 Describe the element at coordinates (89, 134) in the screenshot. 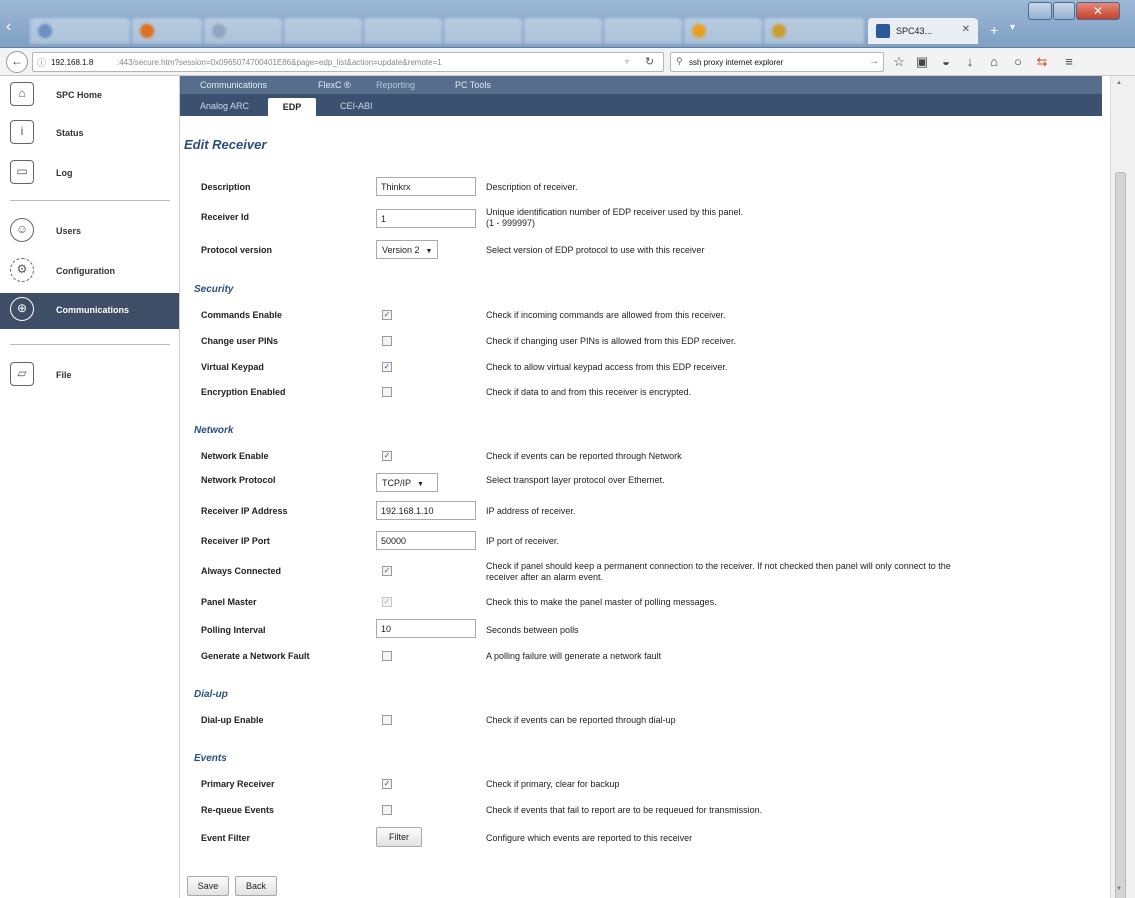

I see `sidebar-item-status: i Status` at that location.